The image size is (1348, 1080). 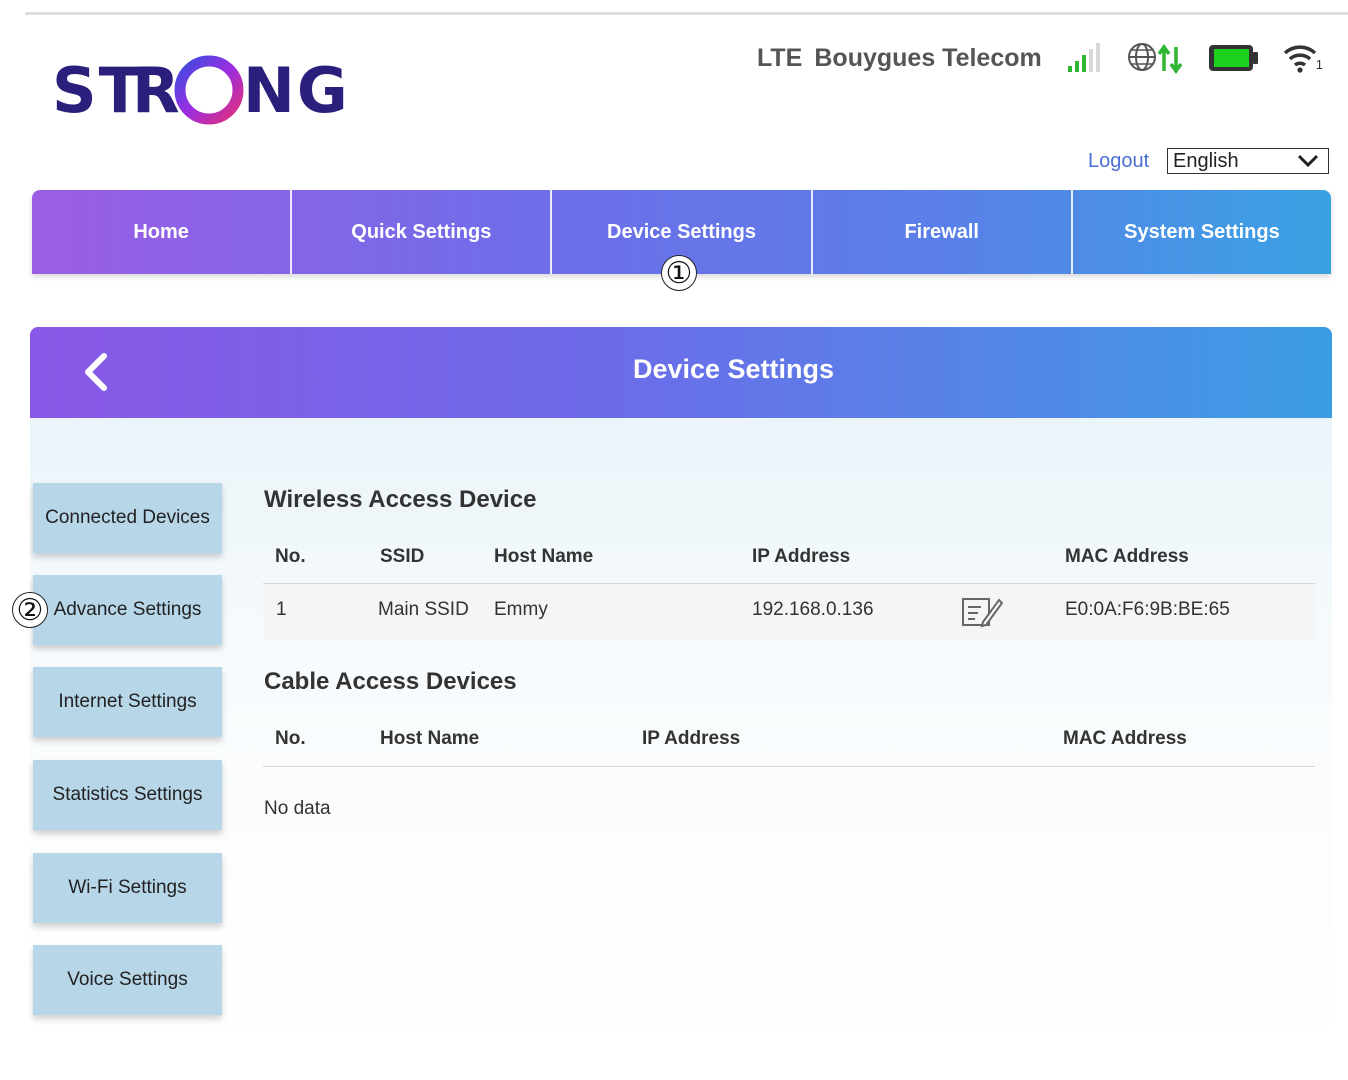 What do you see at coordinates (290, 738) in the screenshot?
I see `cable-col-no: No.` at bounding box center [290, 738].